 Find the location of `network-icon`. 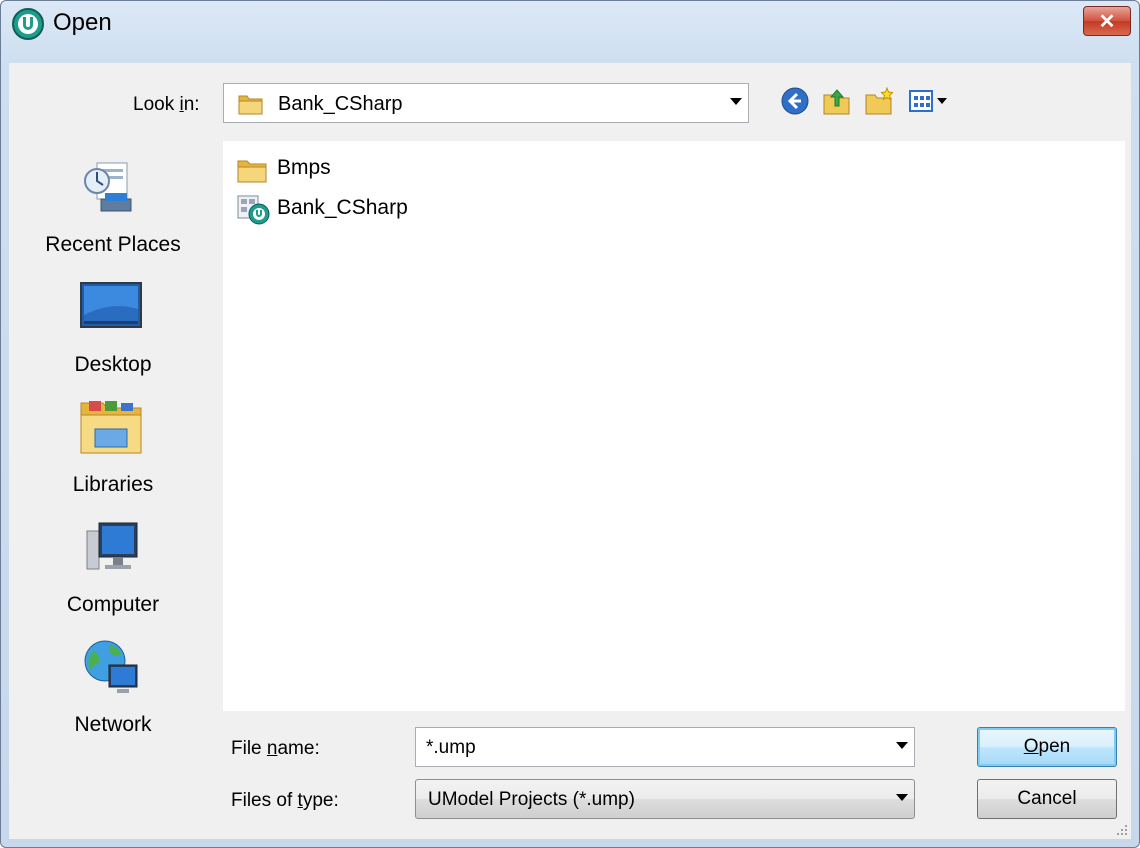

network-icon is located at coordinates (111, 666).